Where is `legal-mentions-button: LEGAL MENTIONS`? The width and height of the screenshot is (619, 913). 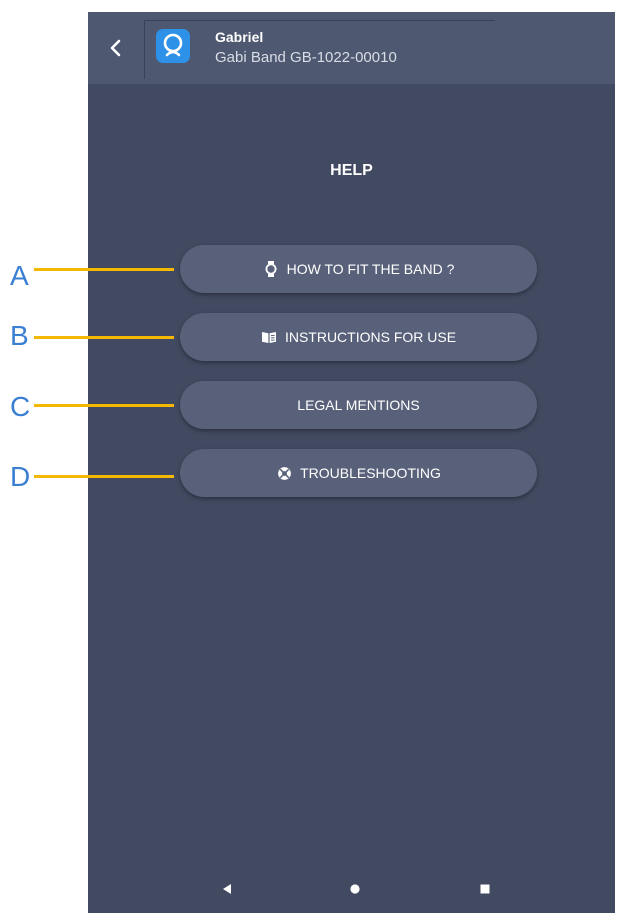 legal-mentions-button: LEGAL MENTIONS is located at coordinates (358, 405).